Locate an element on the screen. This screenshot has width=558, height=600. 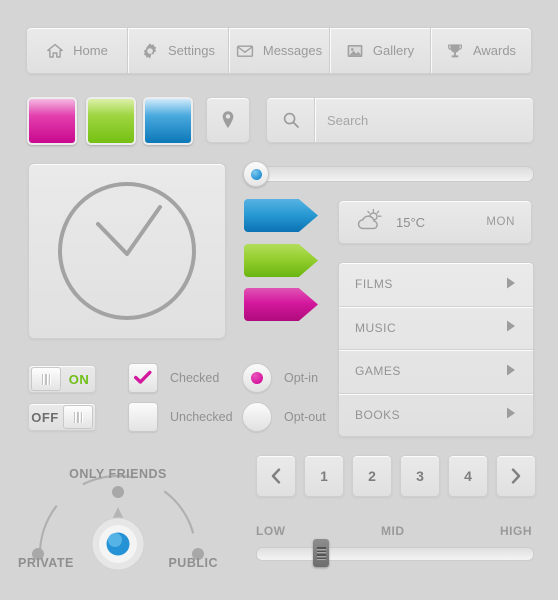
weather-day: MON is located at coordinates (500, 222).